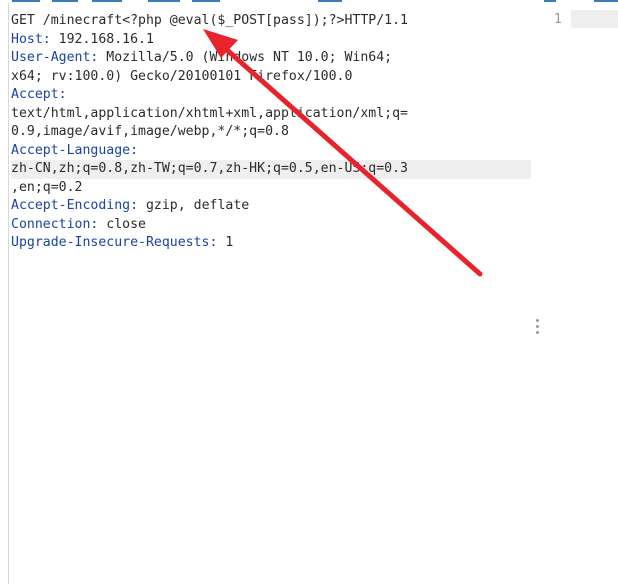 The height and width of the screenshot is (584, 618). Describe the element at coordinates (271, 40) in the screenshot. I see `request-line: Host: 192.168.16.1` at that location.